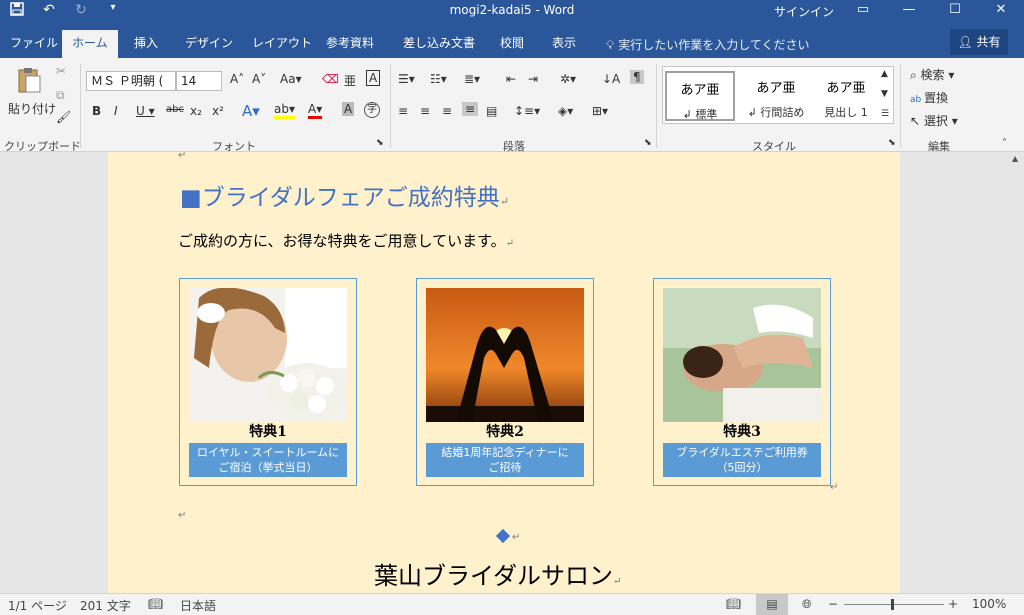  Describe the element at coordinates (131, 81) in the screenshot. I see `font-name-select: ＭＳ Ｐ明朝 (` at that location.